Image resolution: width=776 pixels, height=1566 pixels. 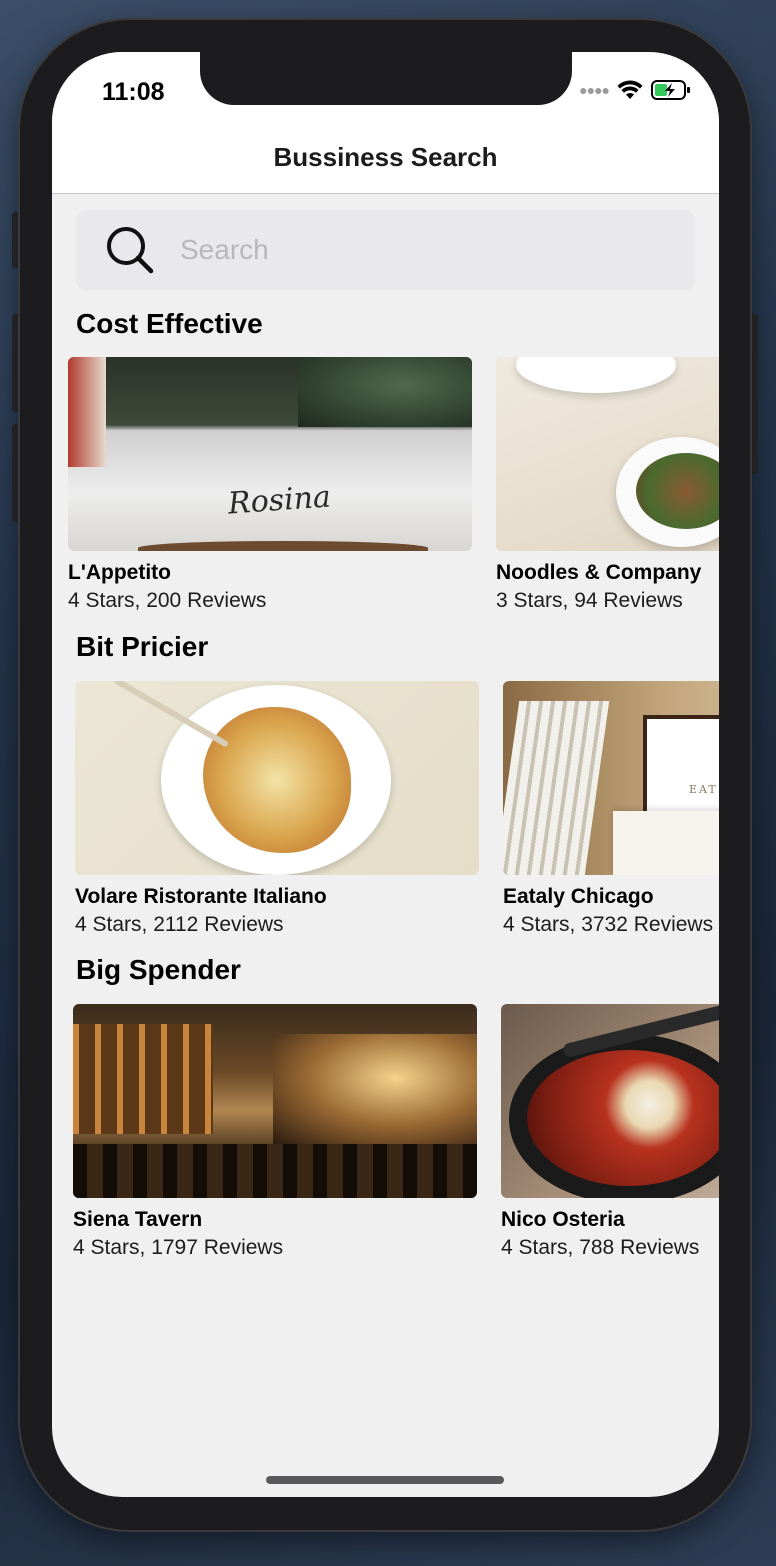 What do you see at coordinates (589, 600) in the screenshot?
I see `business-rating-reviews: 3 Stars, 94 Reviews` at bounding box center [589, 600].